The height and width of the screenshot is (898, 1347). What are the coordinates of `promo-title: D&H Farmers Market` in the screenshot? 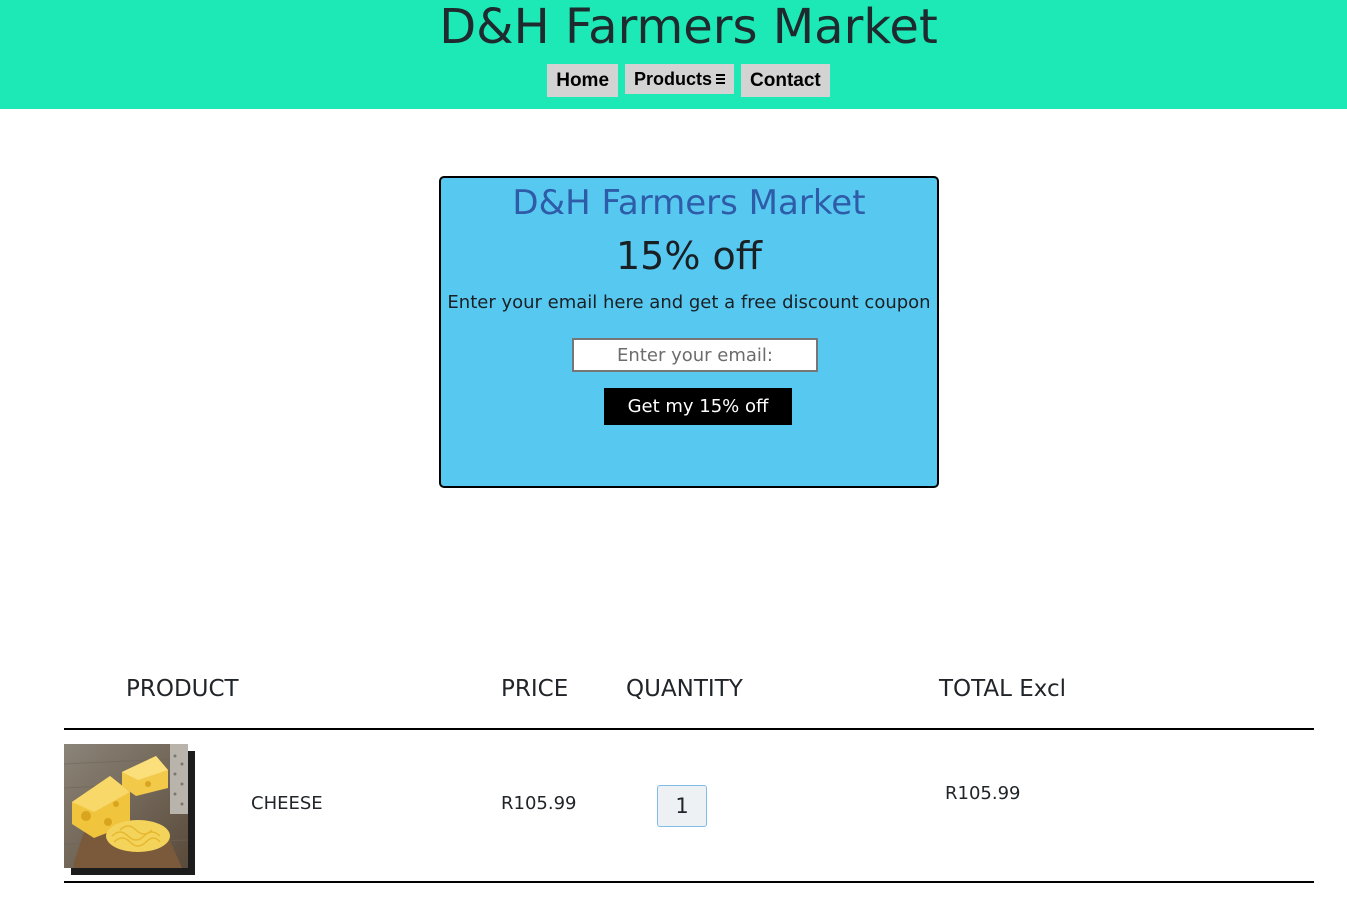 It's located at (689, 203).